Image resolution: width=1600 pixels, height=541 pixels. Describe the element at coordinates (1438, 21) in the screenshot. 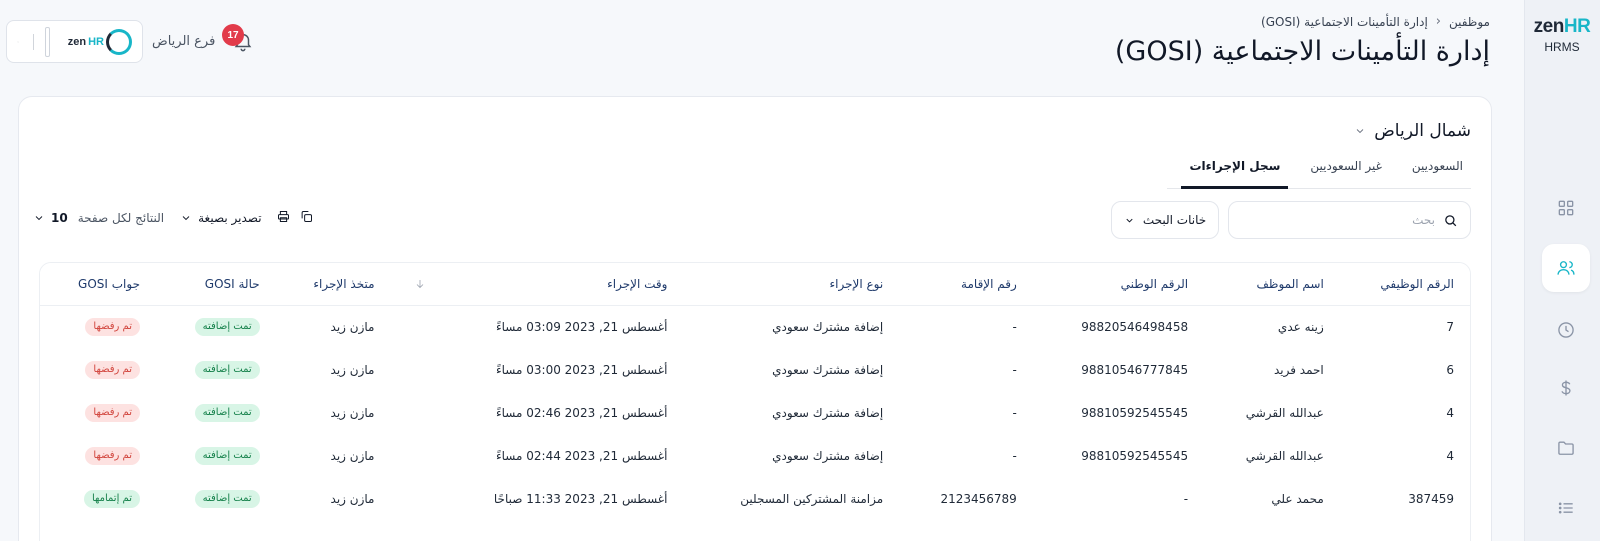

I see `chevron-left-icon: ‹` at that location.